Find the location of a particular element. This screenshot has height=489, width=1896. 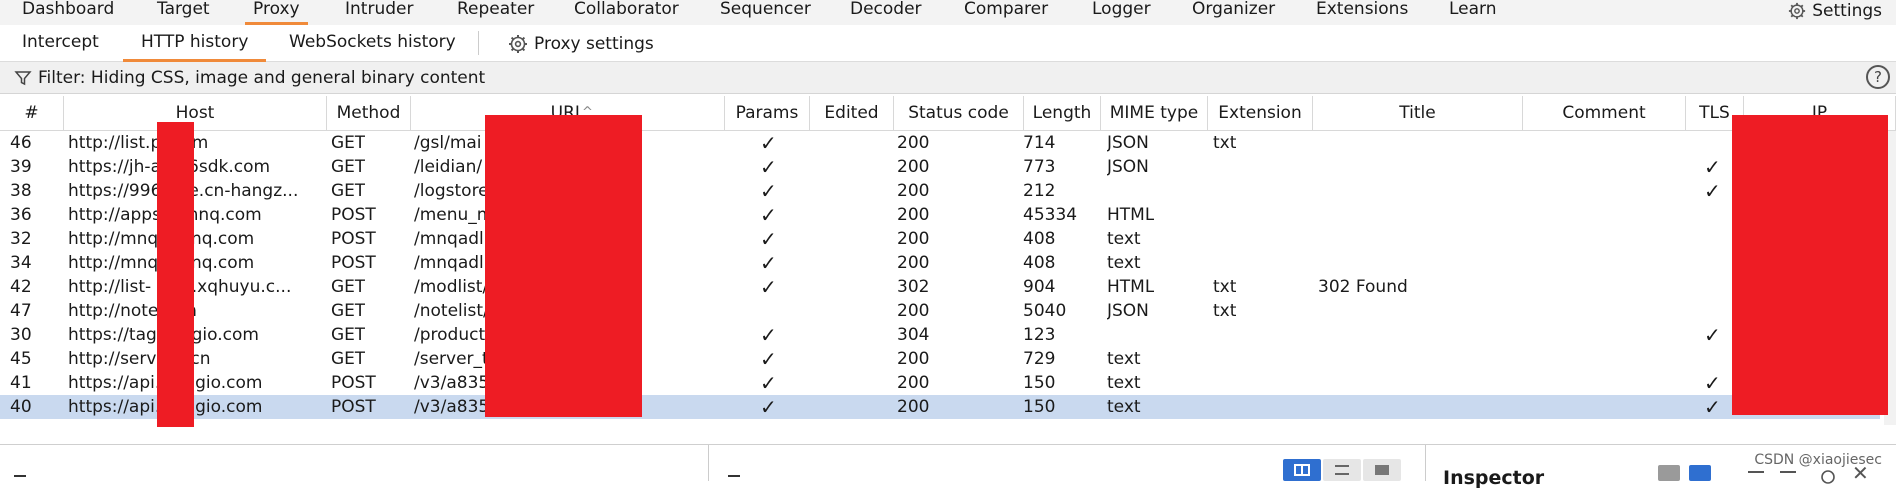

tab-target: Target is located at coordinates (183, 12).